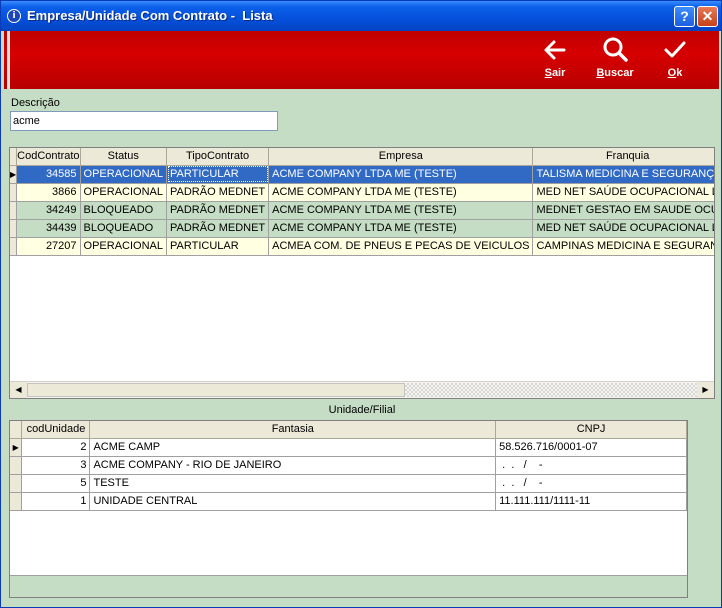 The height and width of the screenshot is (608, 722). What do you see at coordinates (48, 174) in the screenshot?
I see `cell: 34585` at bounding box center [48, 174].